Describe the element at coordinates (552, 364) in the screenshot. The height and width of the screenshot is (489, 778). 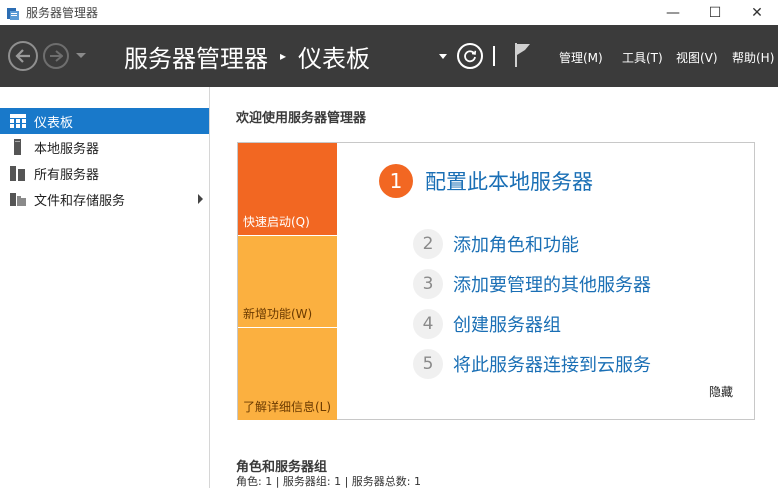
I see `step-link: 将此服务器连接到云服务` at that location.